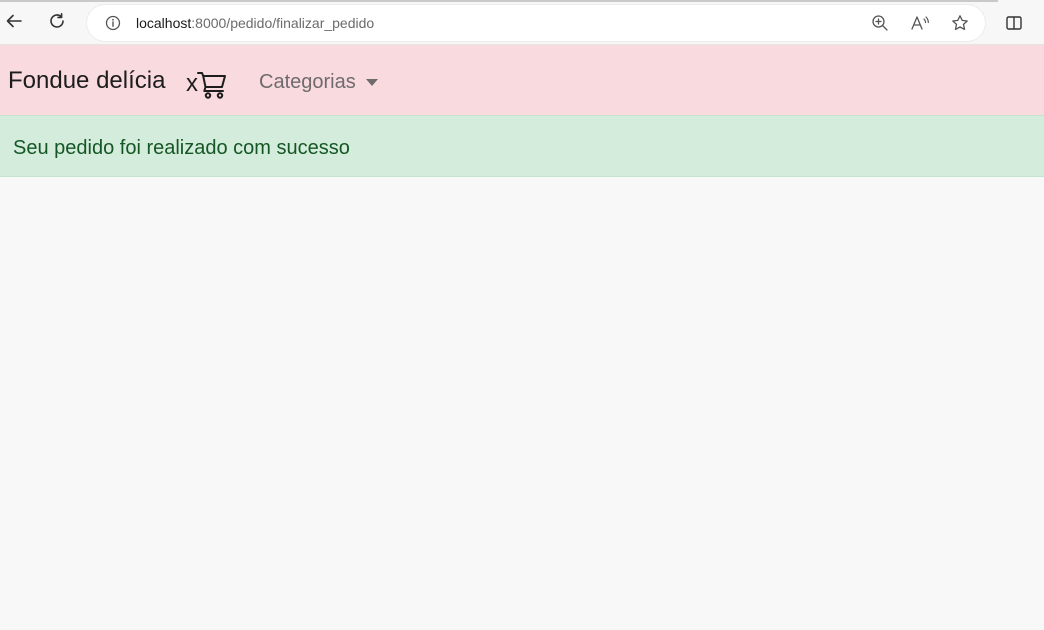  Describe the element at coordinates (880, 23) in the screenshot. I see `zoom-in-icon` at that location.